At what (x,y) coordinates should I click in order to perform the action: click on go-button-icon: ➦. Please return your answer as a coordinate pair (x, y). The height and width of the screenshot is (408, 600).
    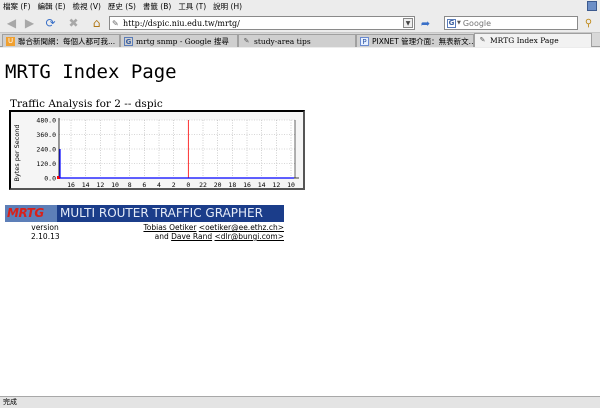
    Looking at the image, I should click on (425, 23).